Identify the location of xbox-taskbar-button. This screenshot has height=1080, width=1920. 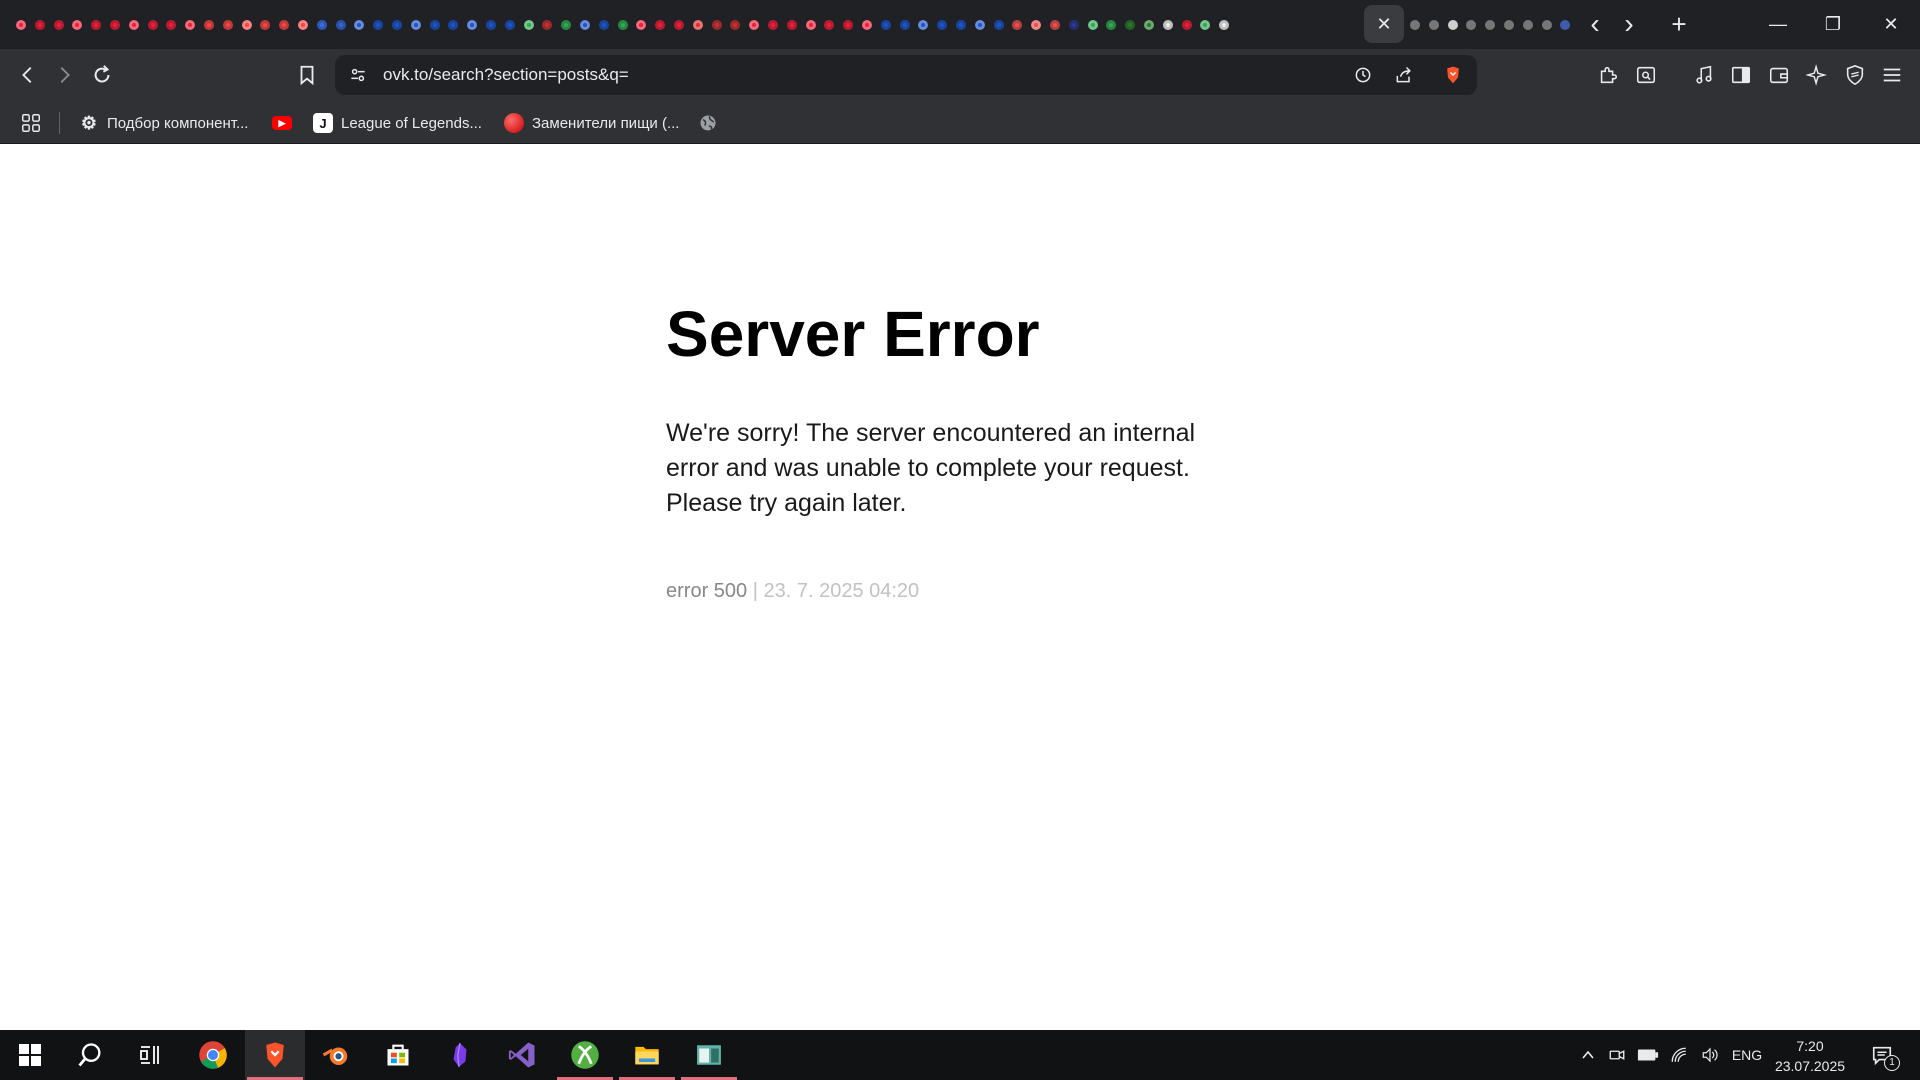
(585, 1055).